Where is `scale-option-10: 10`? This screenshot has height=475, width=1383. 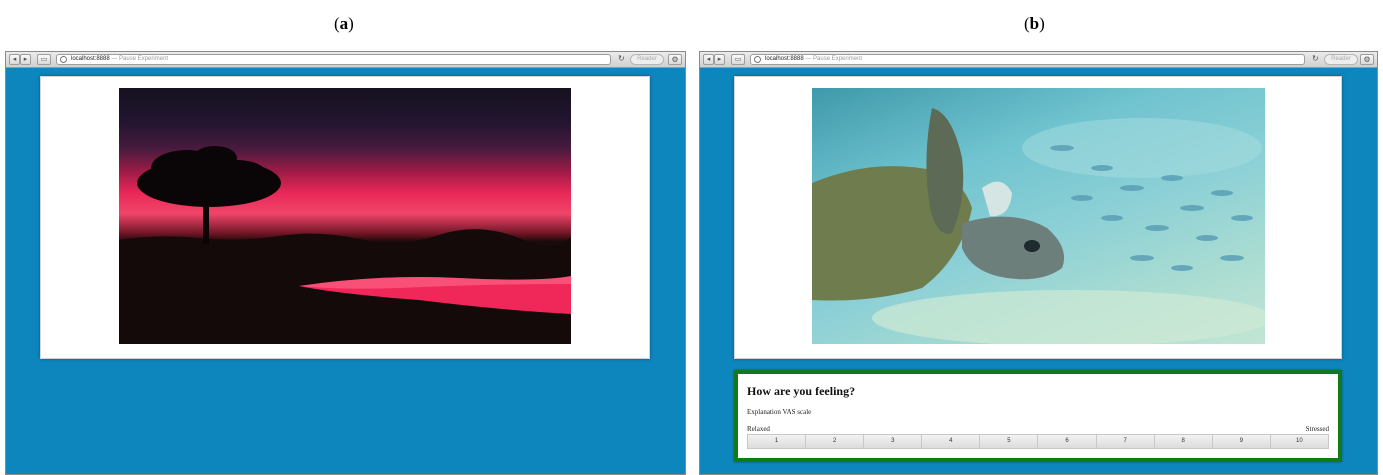 scale-option-10: 10 is located at coordinates (1299, 441).